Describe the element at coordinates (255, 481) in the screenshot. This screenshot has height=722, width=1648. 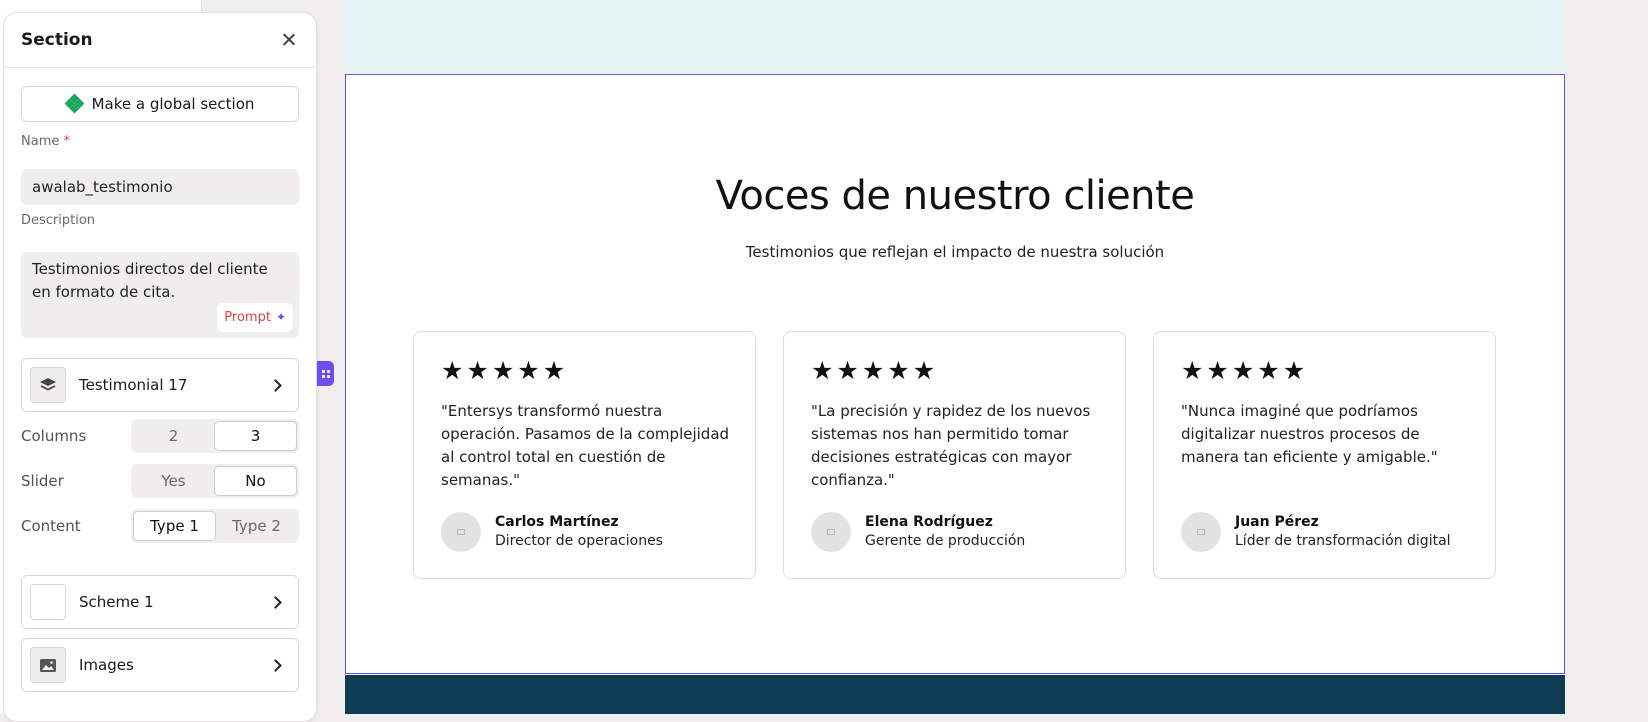
I see `slider-option-no: No` at that location.